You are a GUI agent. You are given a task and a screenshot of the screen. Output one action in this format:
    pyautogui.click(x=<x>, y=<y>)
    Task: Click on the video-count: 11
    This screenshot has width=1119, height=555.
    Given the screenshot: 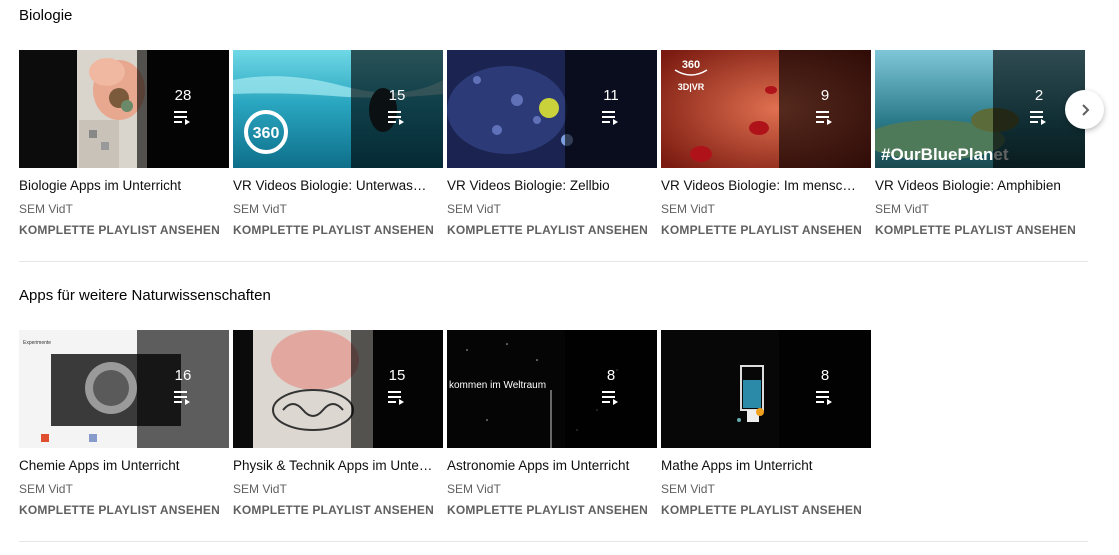 What is the action you would take?
    pyautogui.click(x=611, y=95)
    